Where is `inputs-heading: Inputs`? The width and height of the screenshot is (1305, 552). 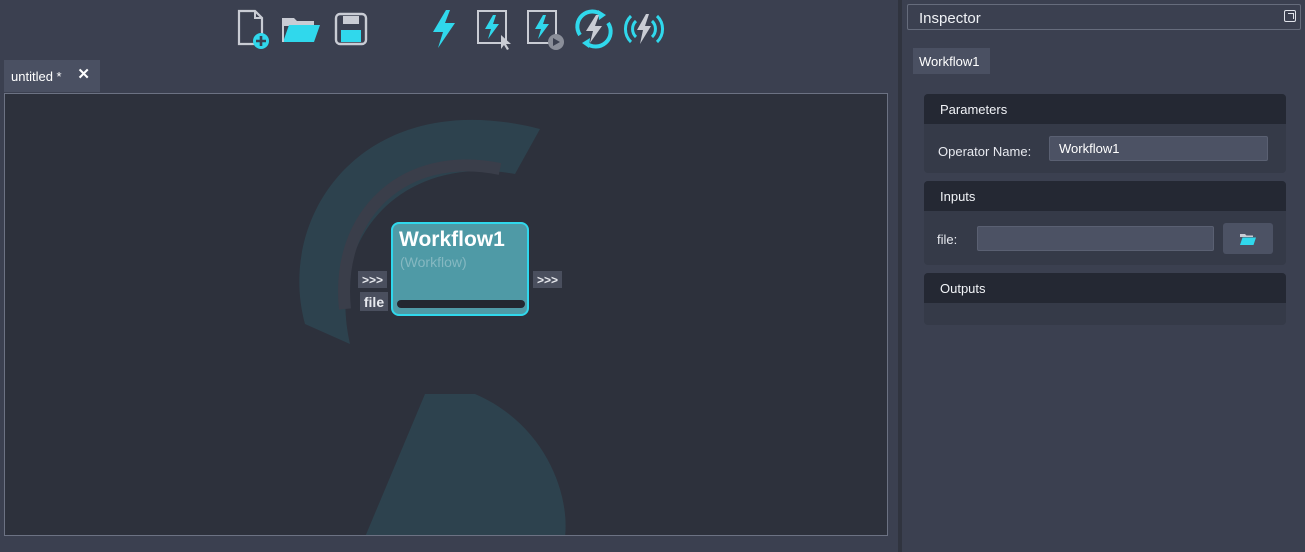 inputs-heading: Inputs is located at coordinates (1105, 196).